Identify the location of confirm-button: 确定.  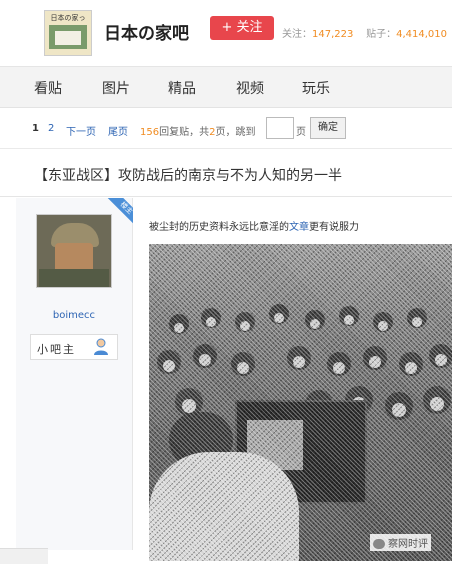
(328, 128).